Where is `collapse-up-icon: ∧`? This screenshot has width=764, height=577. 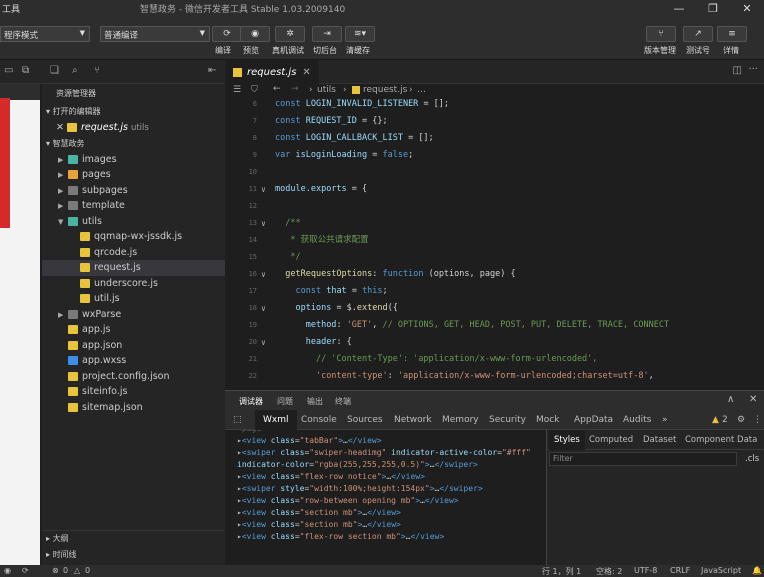
collapse-up-icon: ∧ is located at coordinates (730, 399).